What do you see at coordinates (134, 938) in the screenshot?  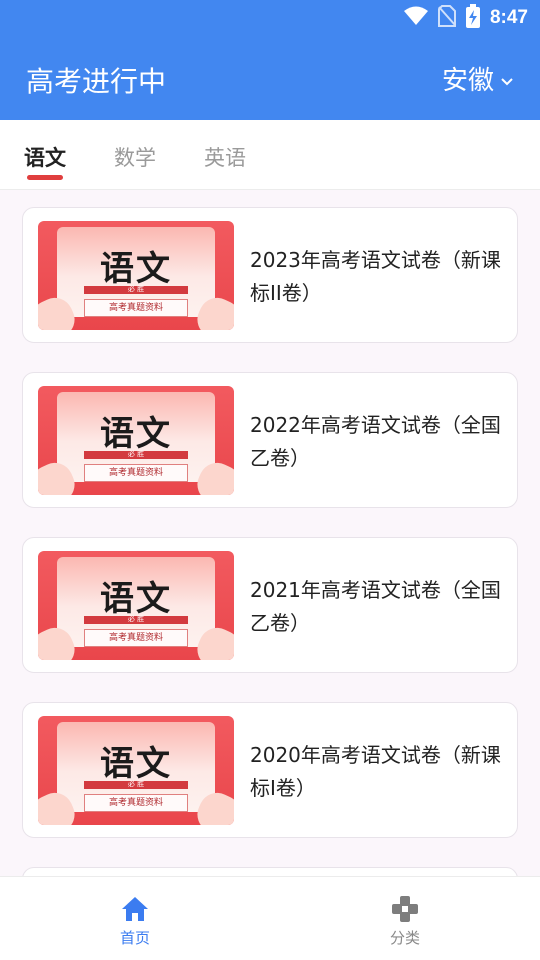 I see `nav-home-label: 首页` at bounding box center [134, 938].